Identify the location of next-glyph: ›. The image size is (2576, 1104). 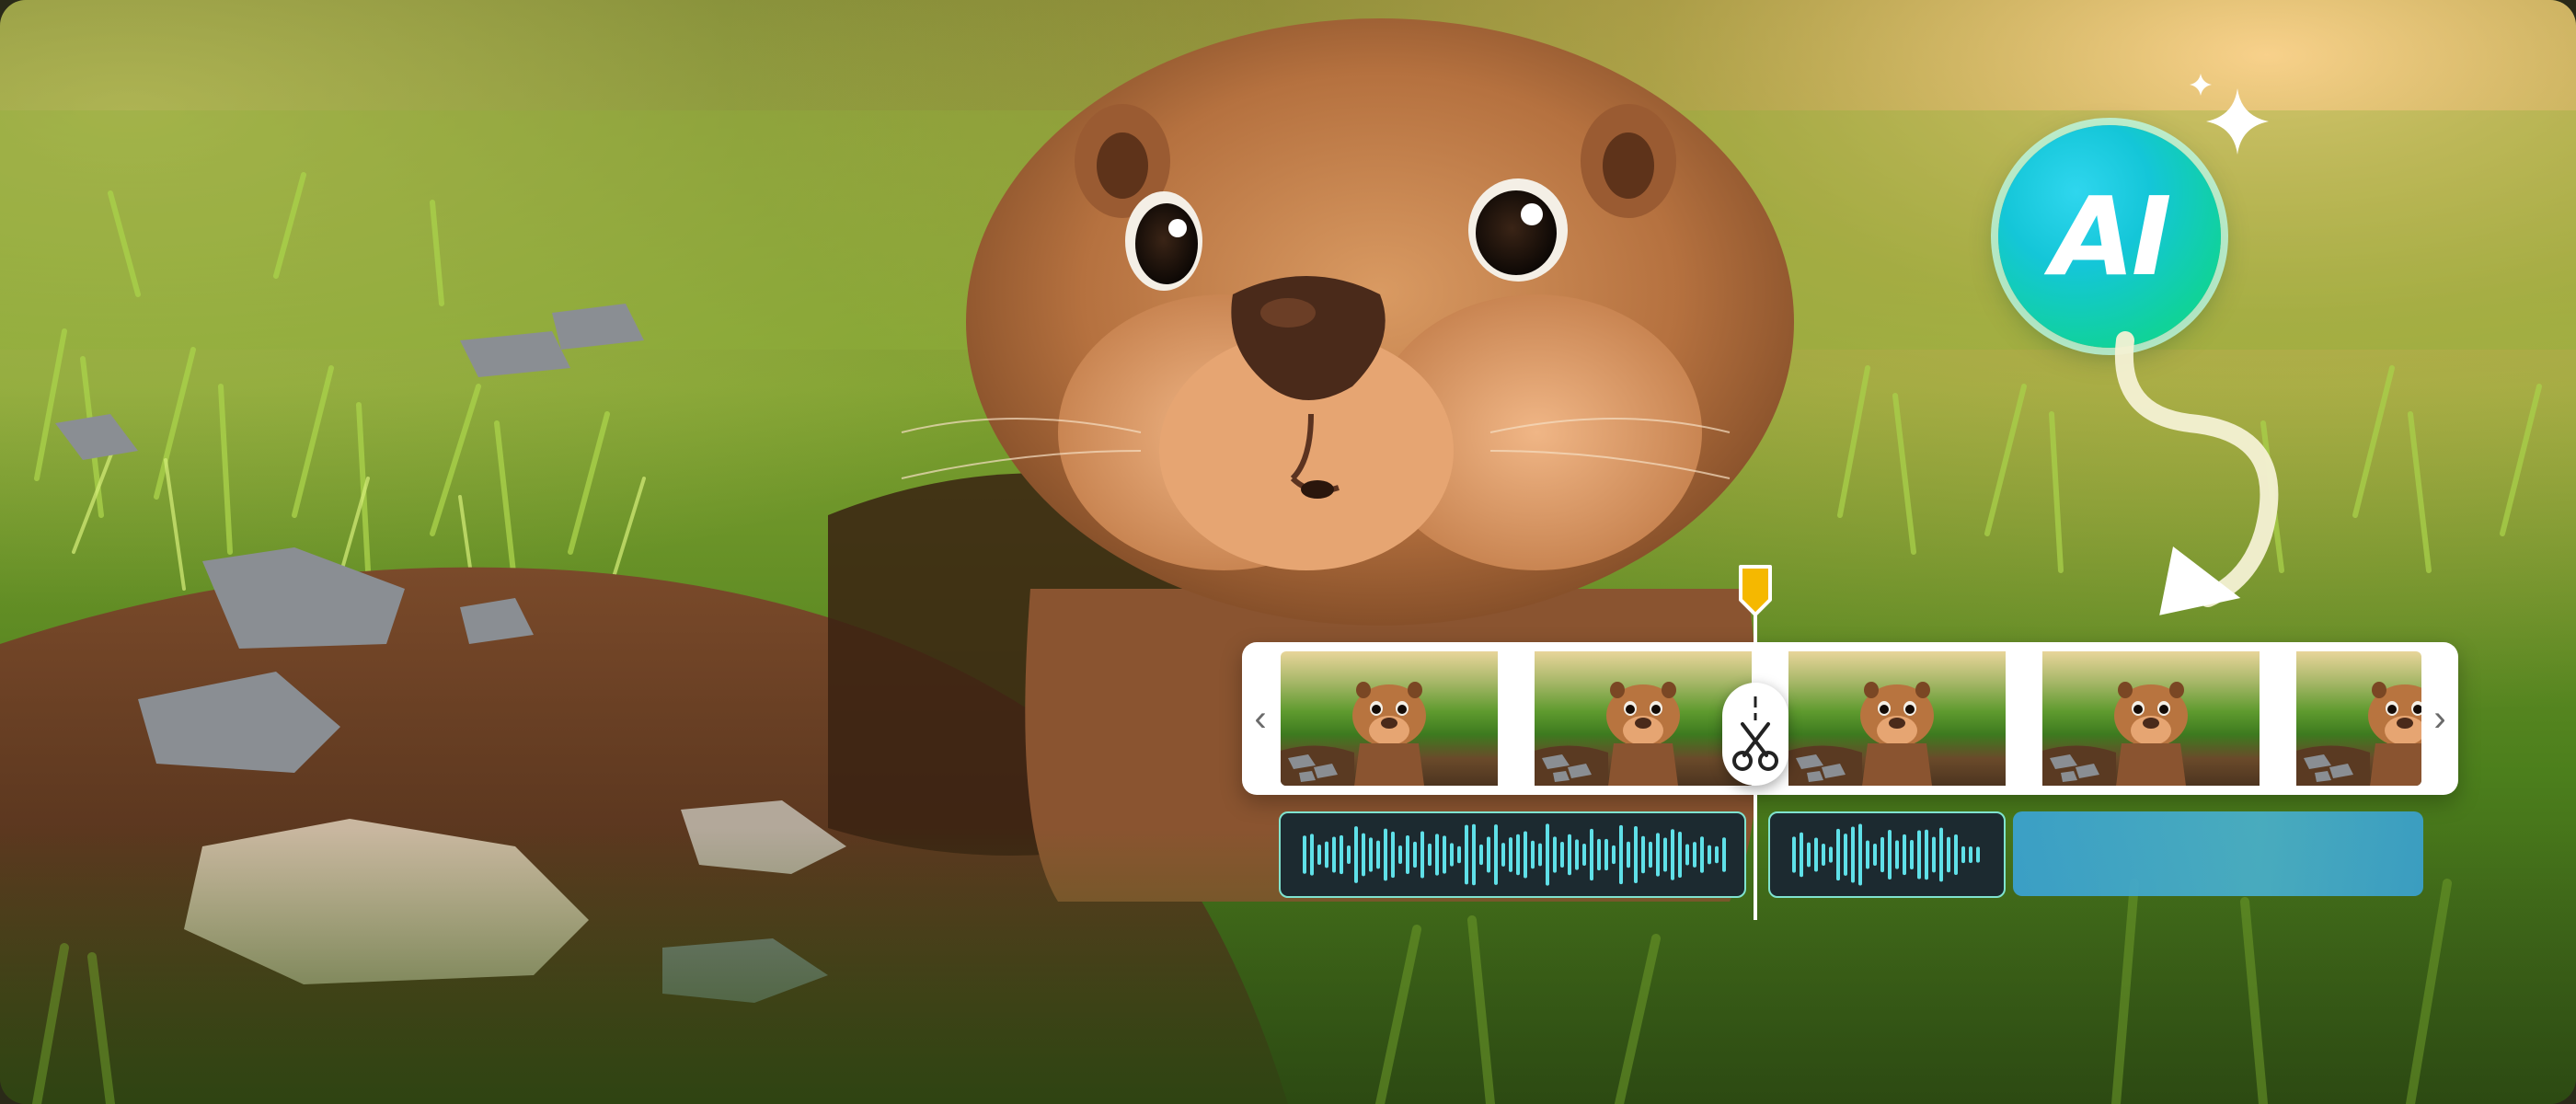
(2439, 718).